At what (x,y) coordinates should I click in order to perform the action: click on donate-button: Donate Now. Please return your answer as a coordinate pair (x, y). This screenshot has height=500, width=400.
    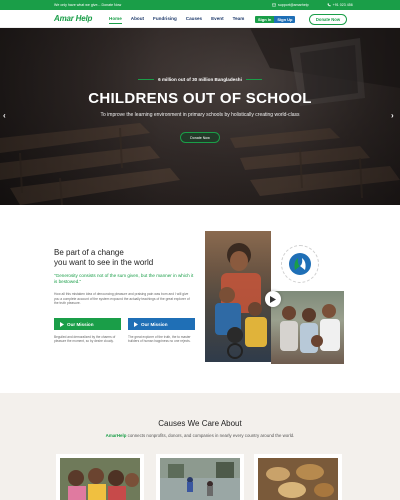
    Looking at the image, I should click on (328, 19).